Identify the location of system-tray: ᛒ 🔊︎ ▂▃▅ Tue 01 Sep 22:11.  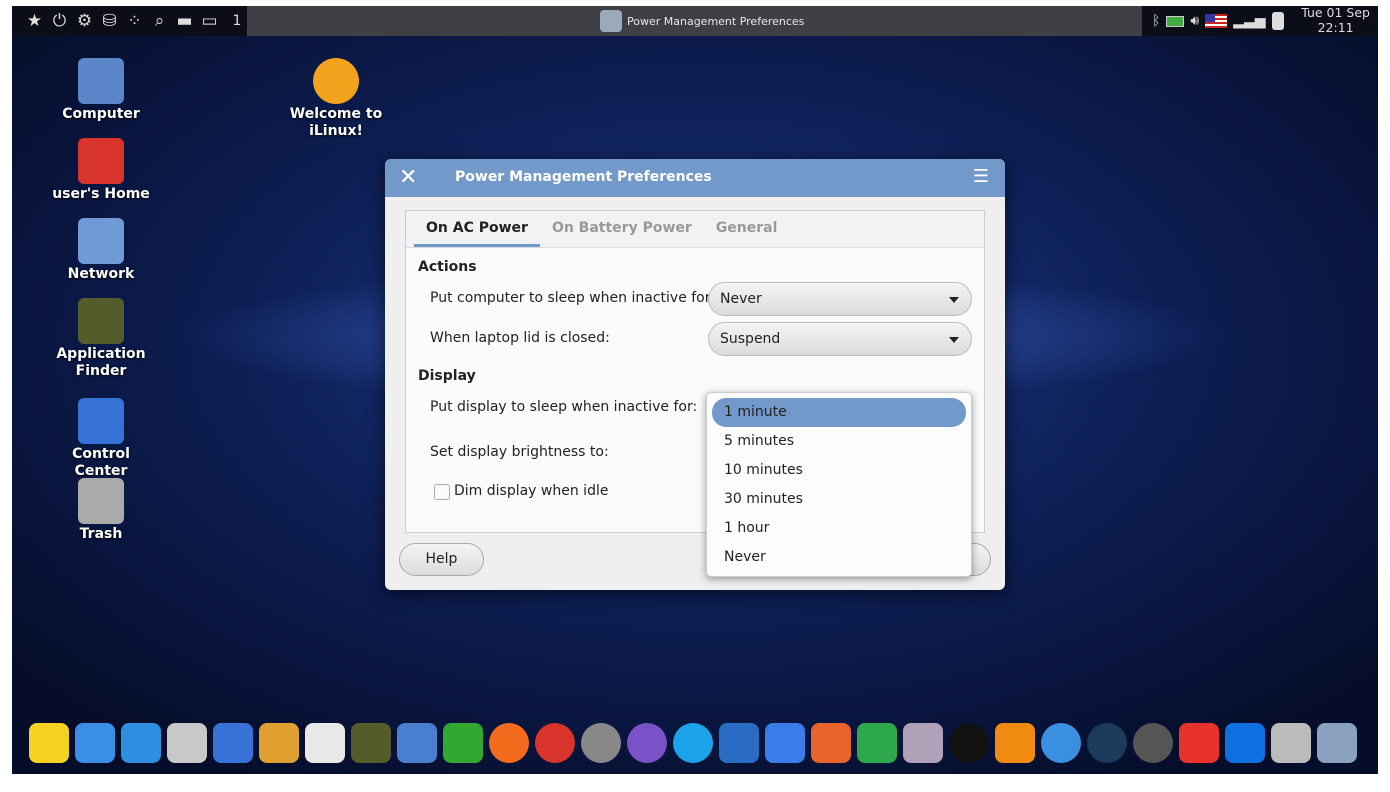
(1260, 21).